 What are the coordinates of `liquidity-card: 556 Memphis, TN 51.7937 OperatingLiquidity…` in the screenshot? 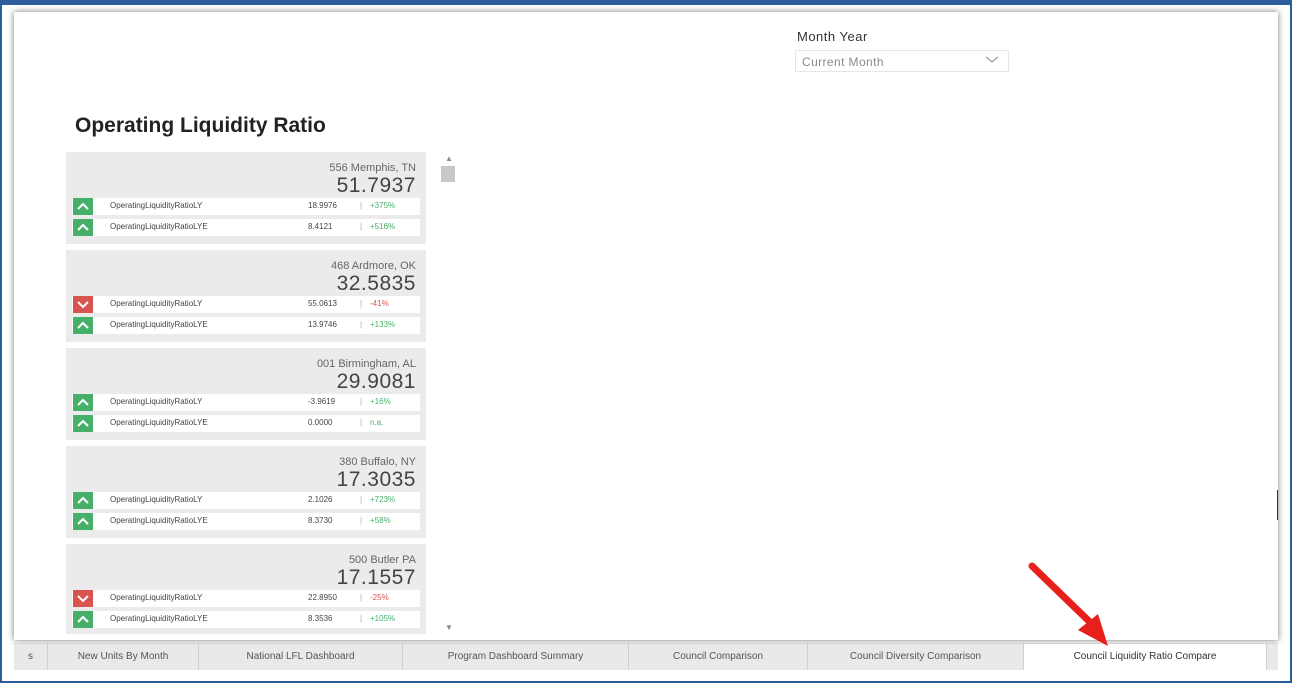 It's located at (246, 198).